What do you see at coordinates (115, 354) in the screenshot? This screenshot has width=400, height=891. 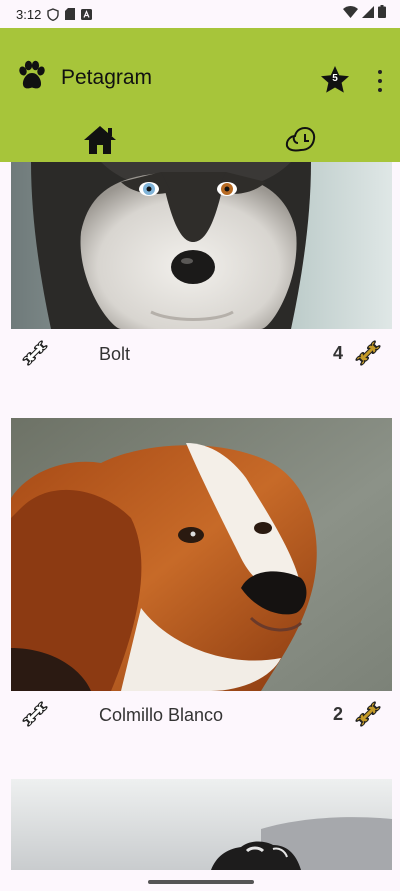 I see `pet-name: Bolt` at bounding box center [115, 354].